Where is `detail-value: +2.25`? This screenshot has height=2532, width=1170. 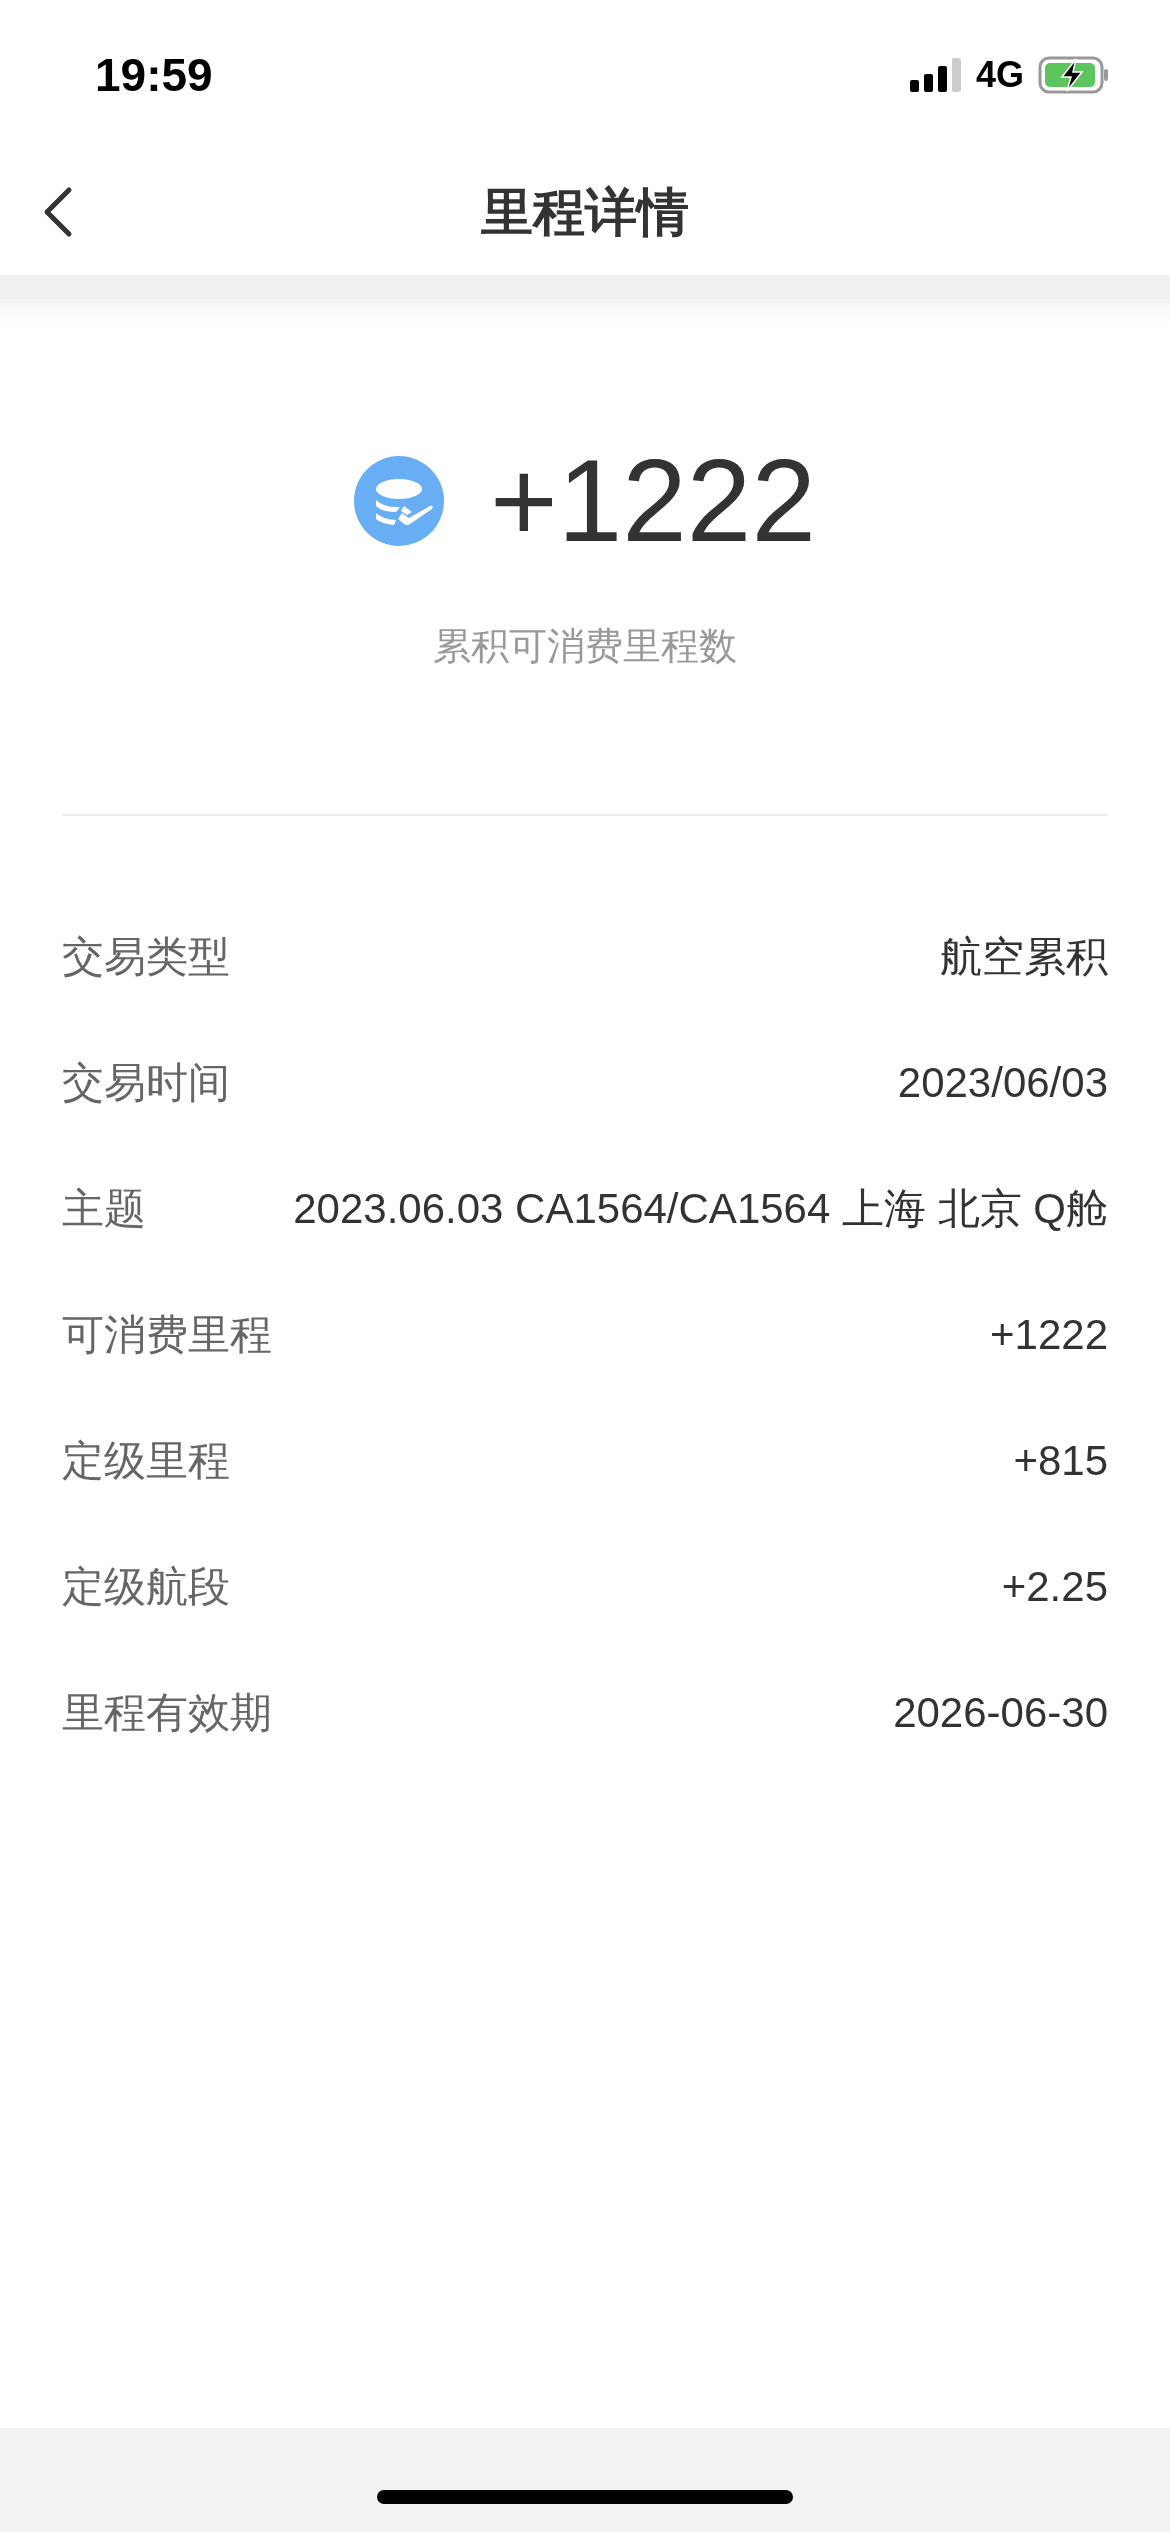 detail-value: +2.25 is located at coordinates (1054, 1587).